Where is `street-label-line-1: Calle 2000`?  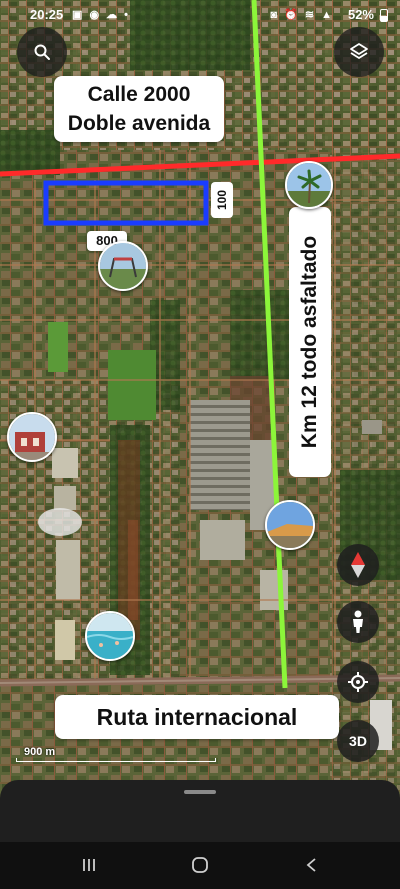
street-label-line-1: Calle 2000 is located at coordinates (139, 94).